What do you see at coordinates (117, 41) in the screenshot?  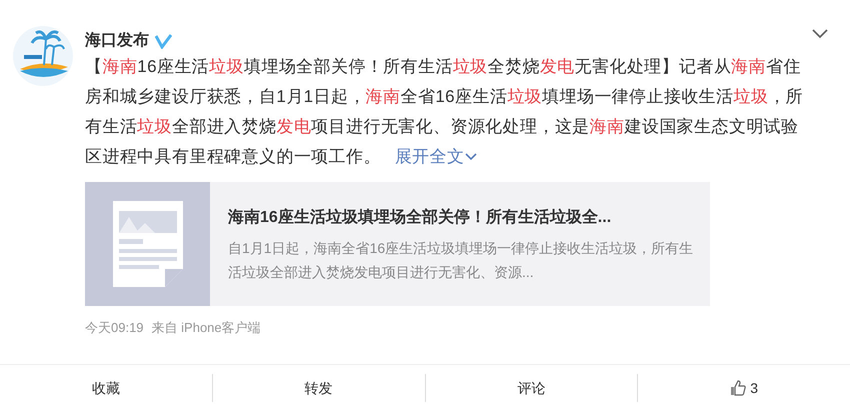 I see `author-name: 海口发布` at bounding box center [117, 41].